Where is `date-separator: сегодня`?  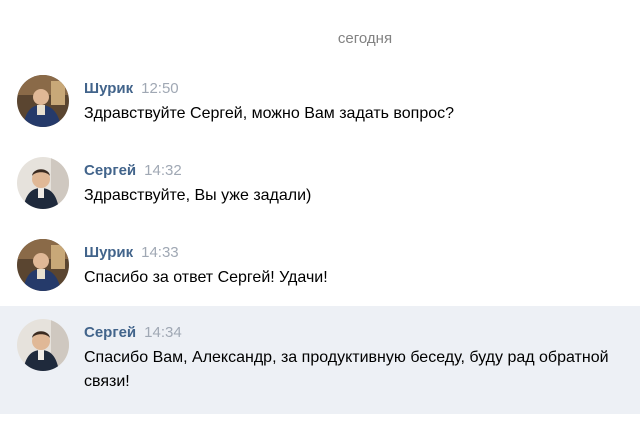
date-separator: сегодня is located at coordinates (365, 38).